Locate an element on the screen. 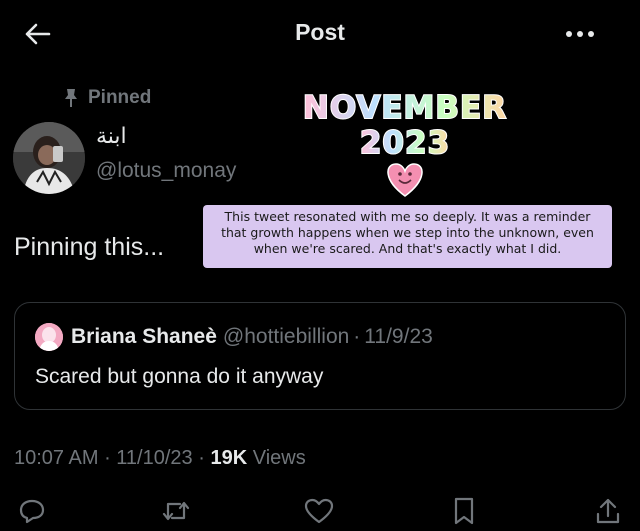  like-icon is located at coordinates (319, 511).